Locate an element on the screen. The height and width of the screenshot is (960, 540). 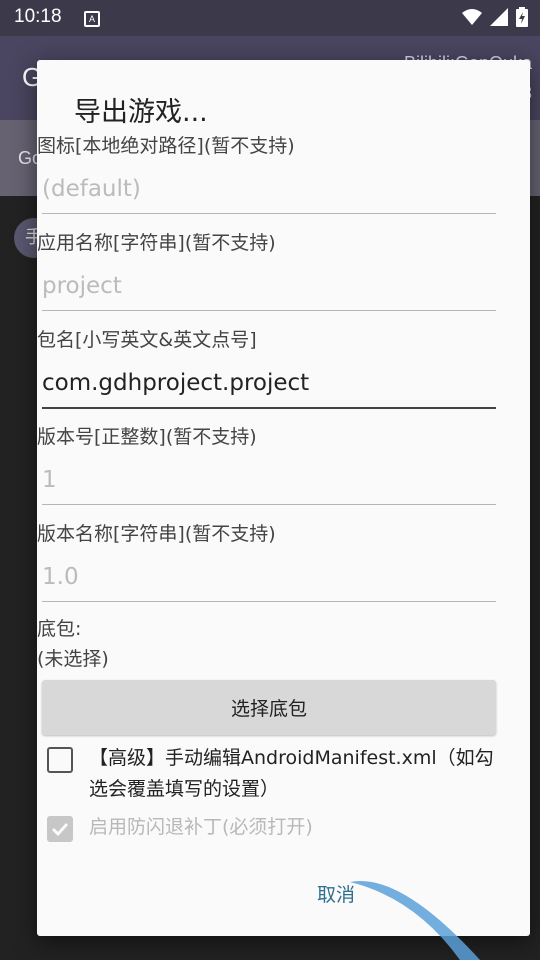
icon-path-field is located at coordinates (269, 191).